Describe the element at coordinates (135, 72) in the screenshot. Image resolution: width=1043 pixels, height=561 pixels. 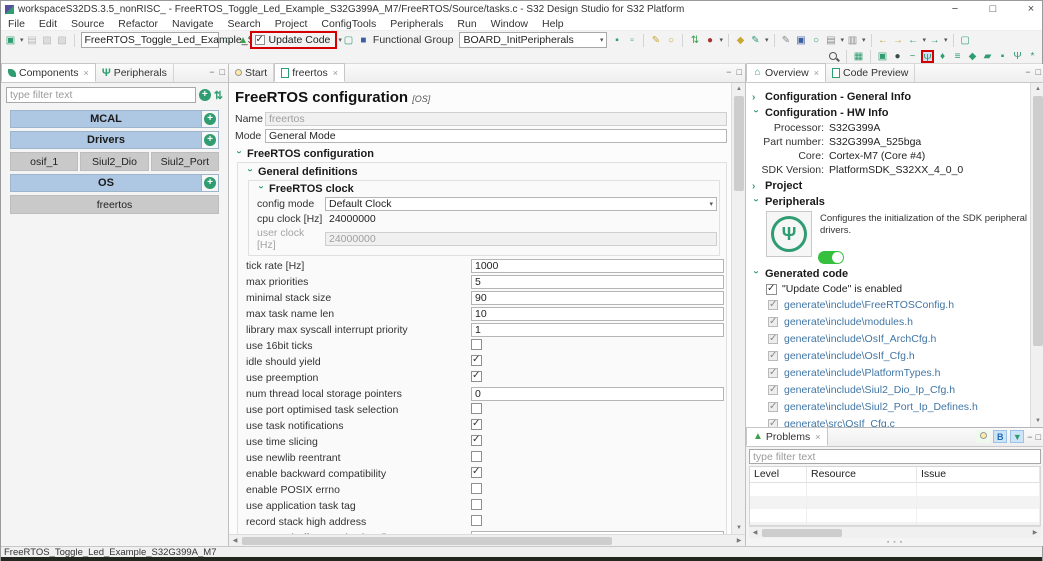
I see `tab-peripherals: Ψ Peripherals` at that location.